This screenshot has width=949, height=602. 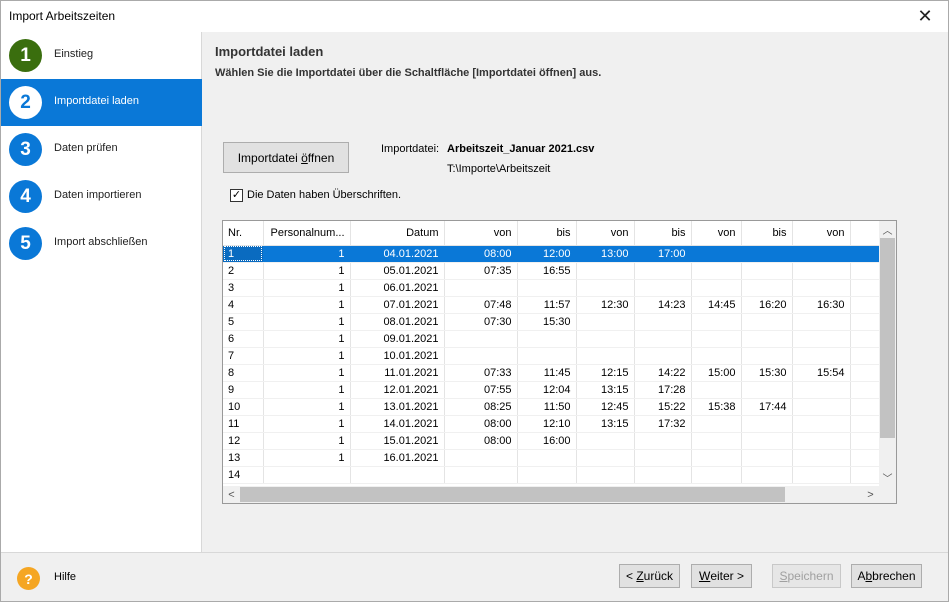 I want to click on table-cell: 12.01.2021, so click(x=397, y=390).